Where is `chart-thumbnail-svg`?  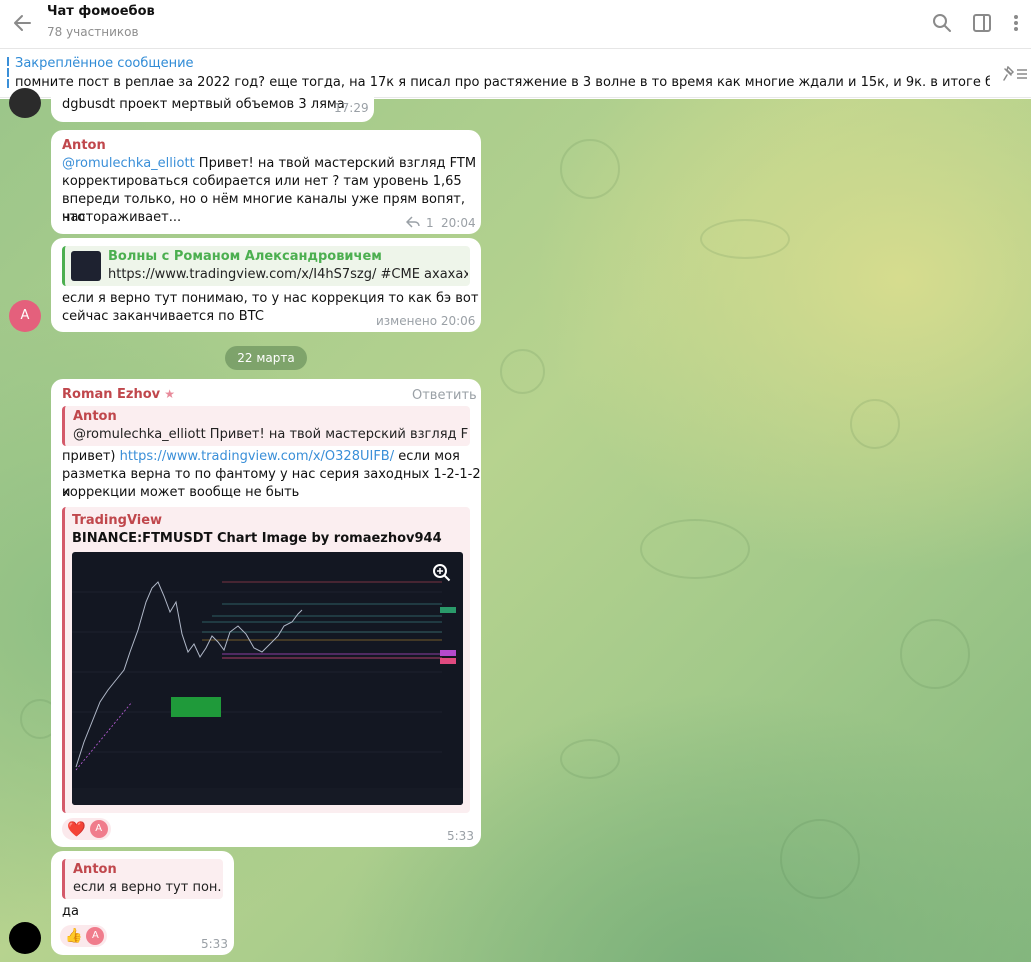
chart-thumbnail-svg is located at coordinates (267, 693).